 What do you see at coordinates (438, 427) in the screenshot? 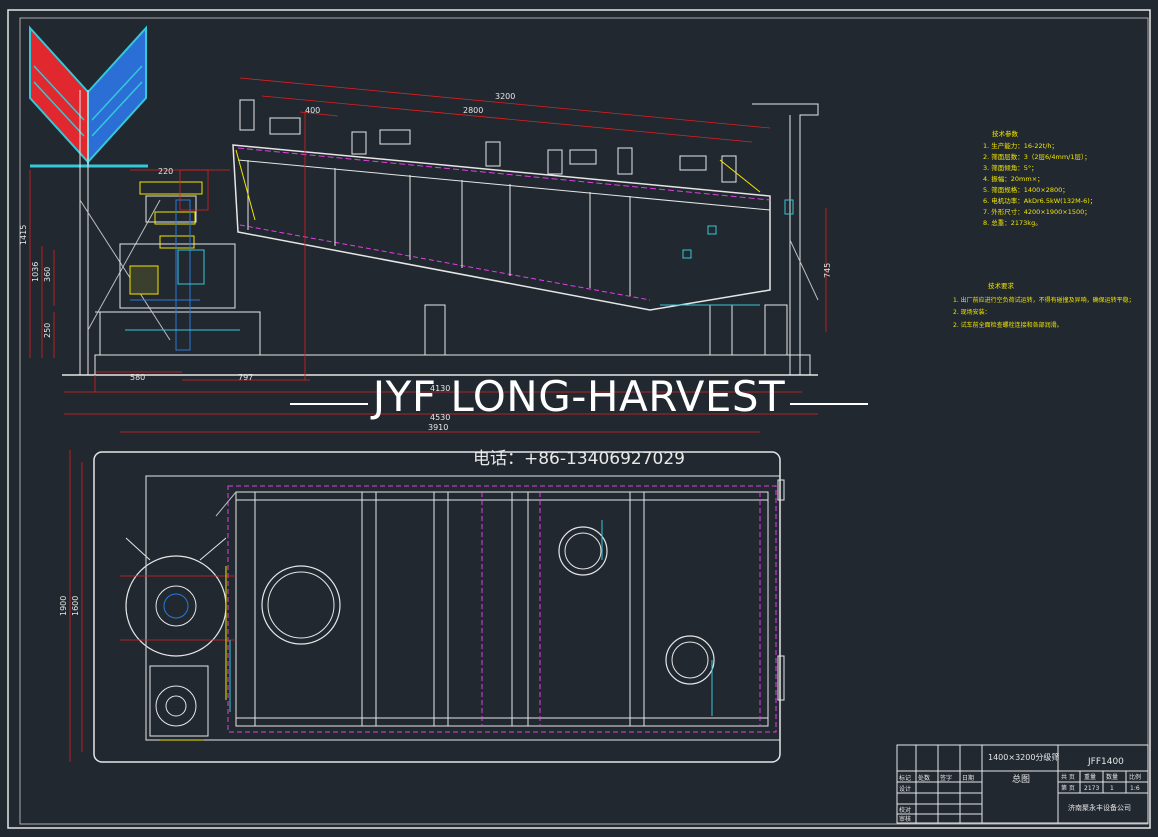
I see `dim-plan-length: 3910` at bounding box center [438, 427].